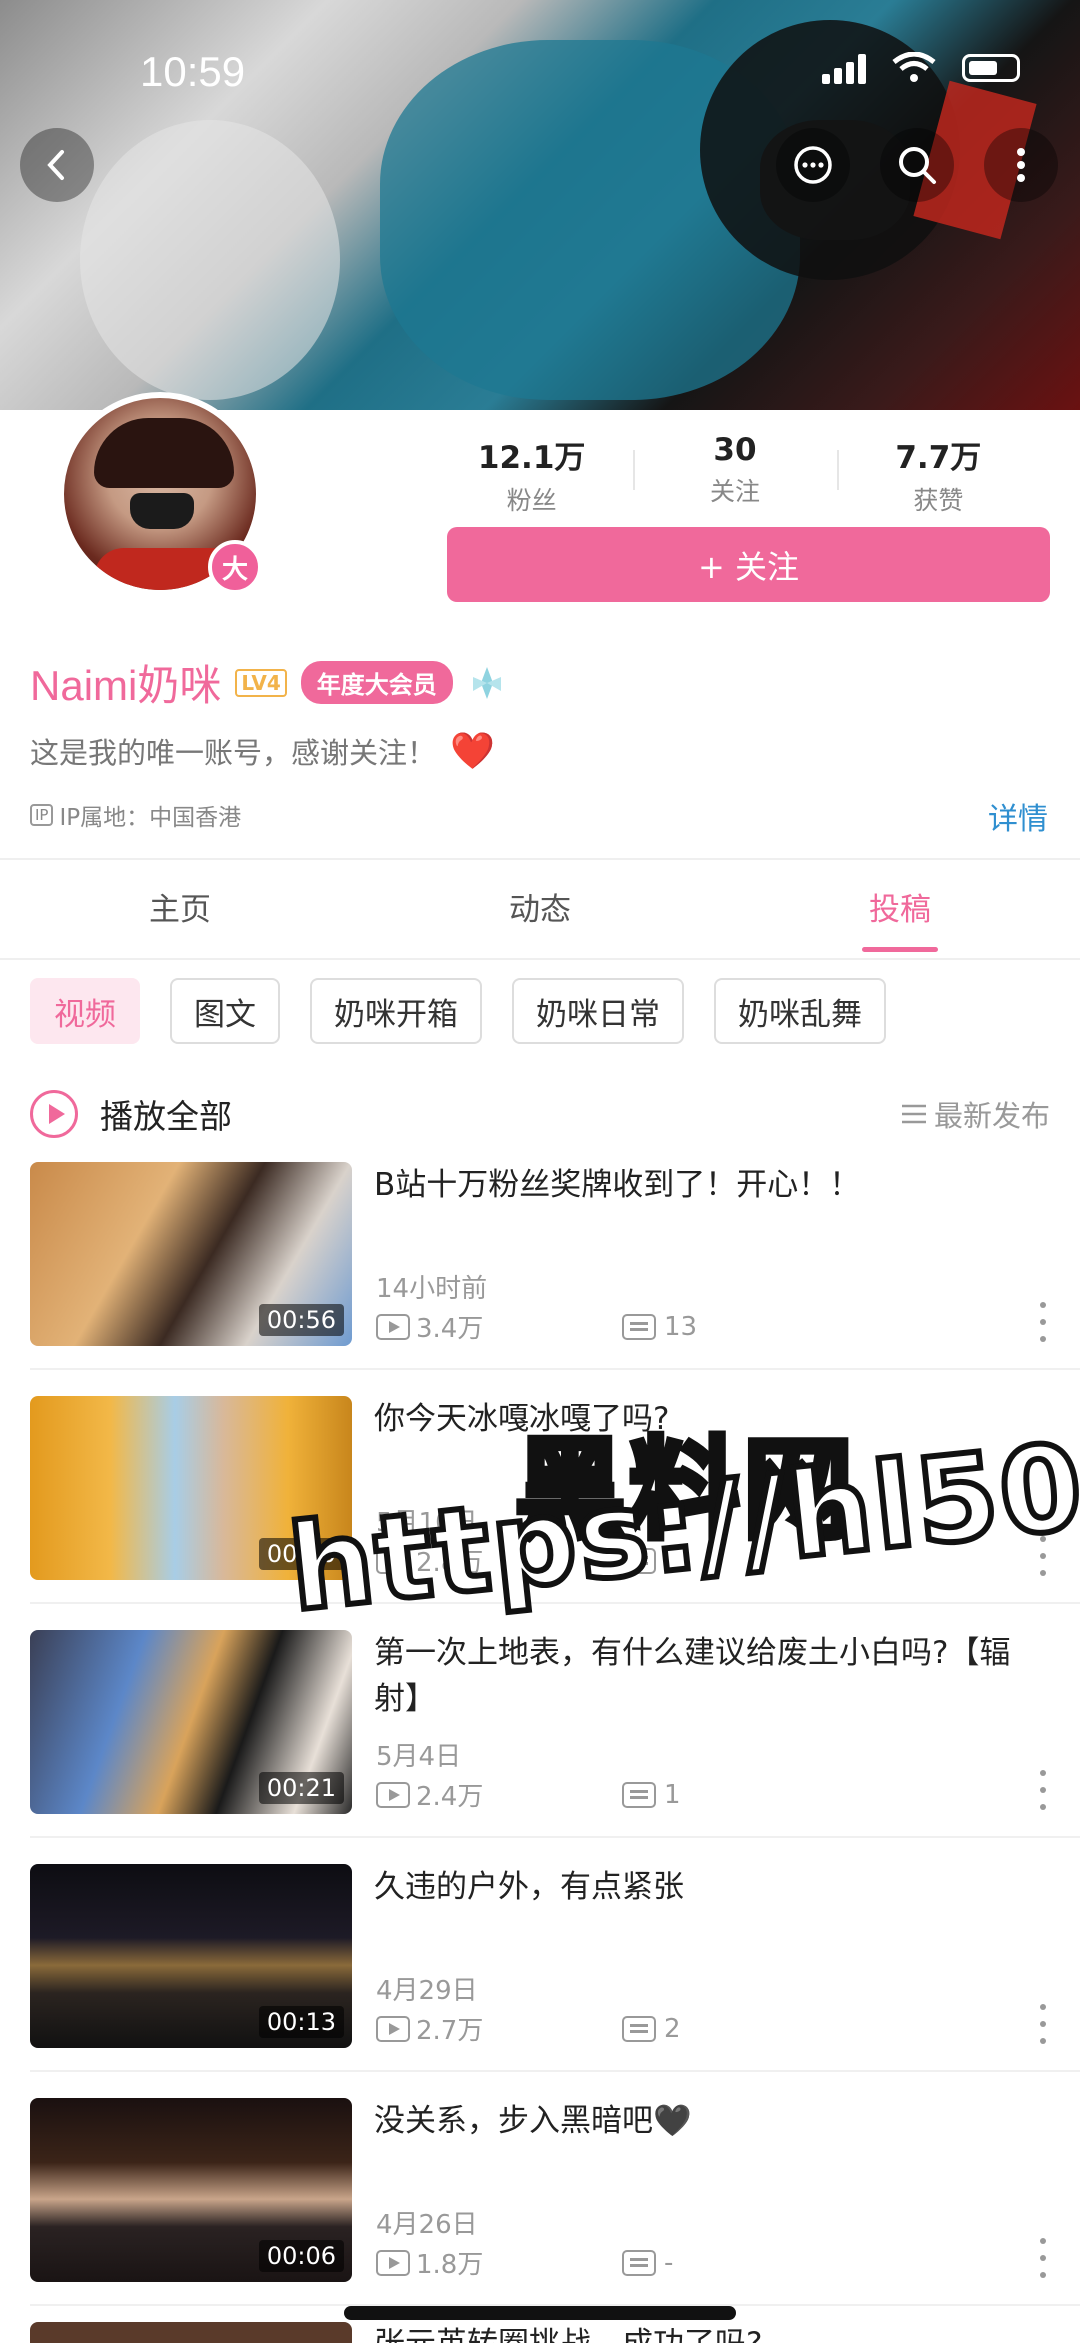 The height and width of the screenshot is (2343, 1080). What do you see at coordinates (681, 1326) in the screenshot?
I see `danmaku-value: 13` at bounding box center [681, 1326].